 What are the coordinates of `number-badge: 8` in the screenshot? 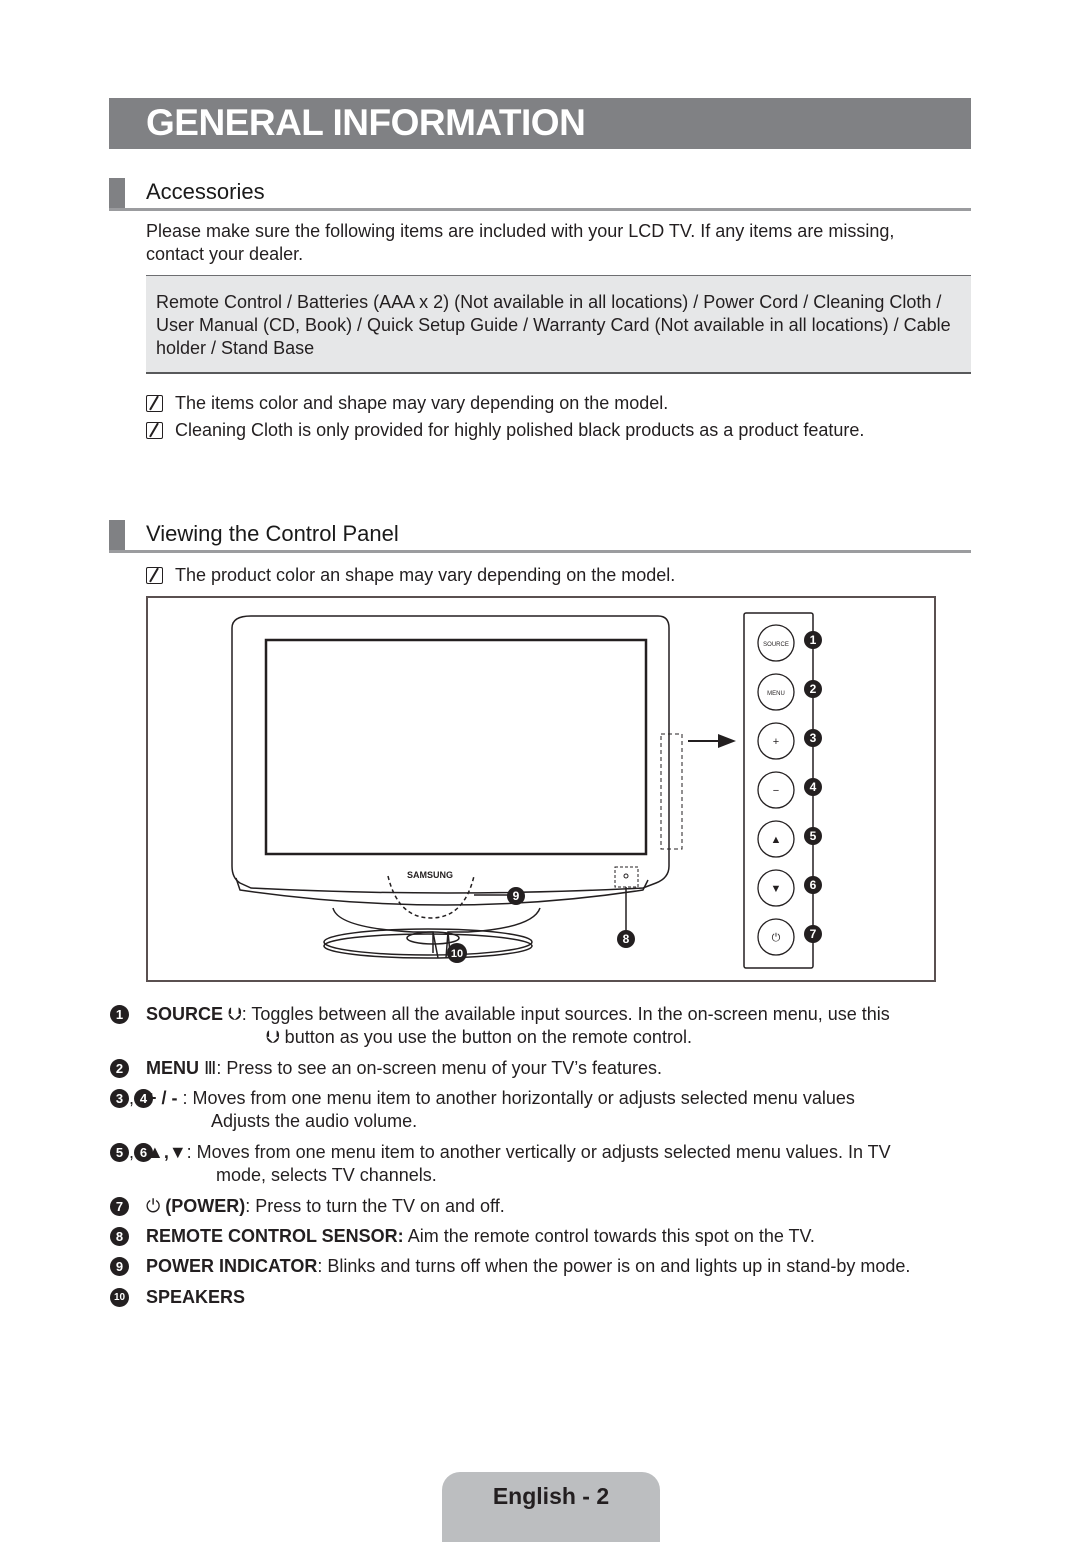 It's located at (119, 1236).